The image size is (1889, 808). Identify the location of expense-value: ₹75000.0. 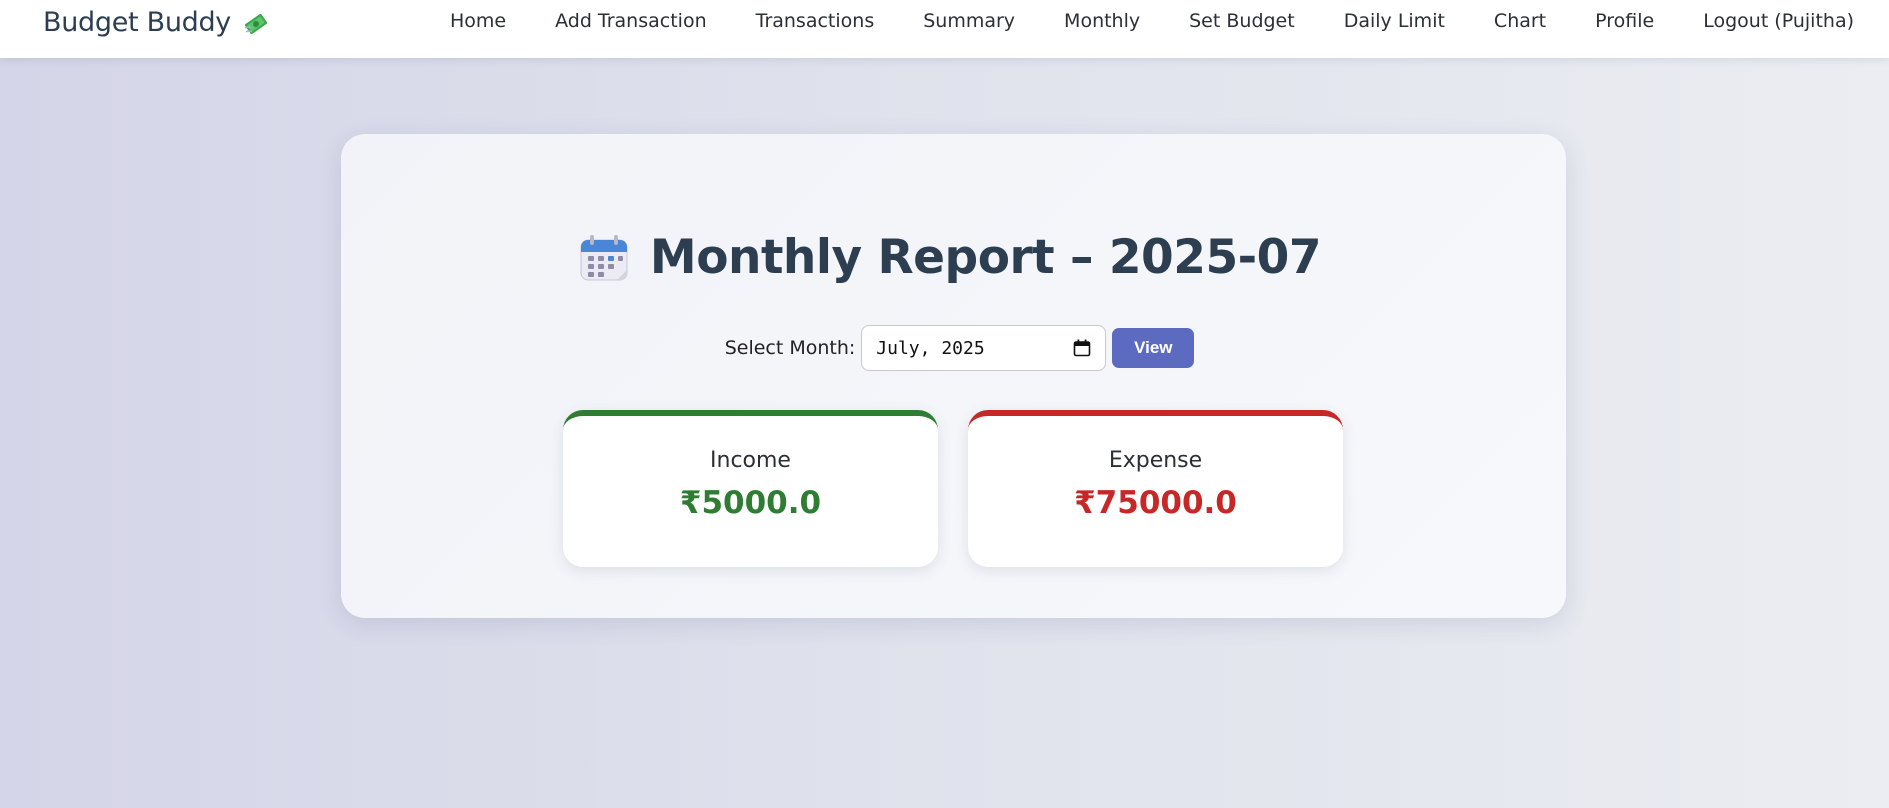
(1155, 503).